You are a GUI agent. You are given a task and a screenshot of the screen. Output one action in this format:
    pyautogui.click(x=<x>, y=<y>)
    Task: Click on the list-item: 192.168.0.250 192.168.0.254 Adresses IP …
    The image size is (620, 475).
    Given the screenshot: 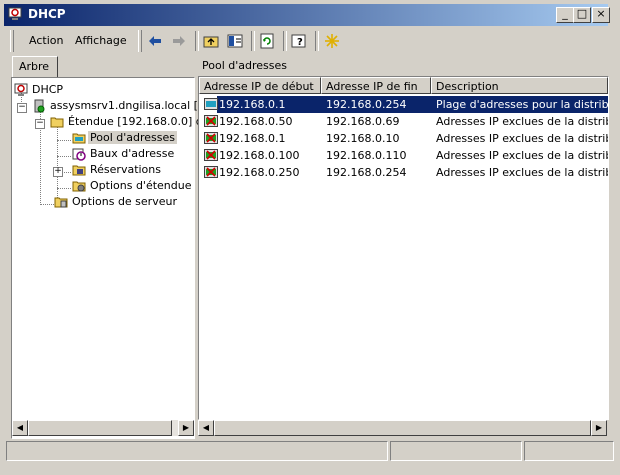 What is the action you would take?
    pyautogui.click(x=403, y=172)
    